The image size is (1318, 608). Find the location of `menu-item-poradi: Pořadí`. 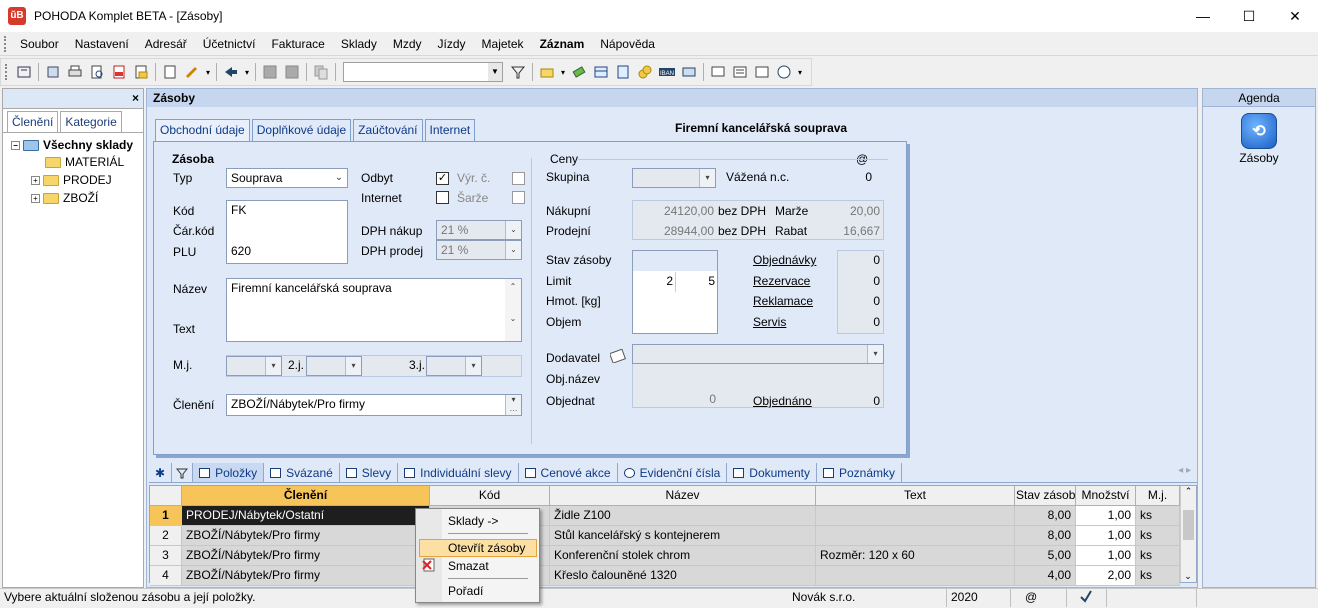

menu-item-poradi: Pořadí is located at coordinates (465, 591).